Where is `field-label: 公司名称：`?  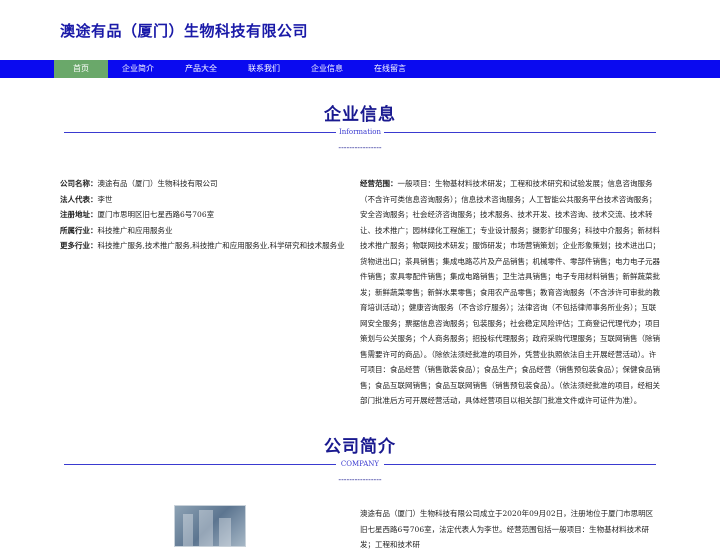
field-label: 公司名称： is located at coordinates (79, 183).